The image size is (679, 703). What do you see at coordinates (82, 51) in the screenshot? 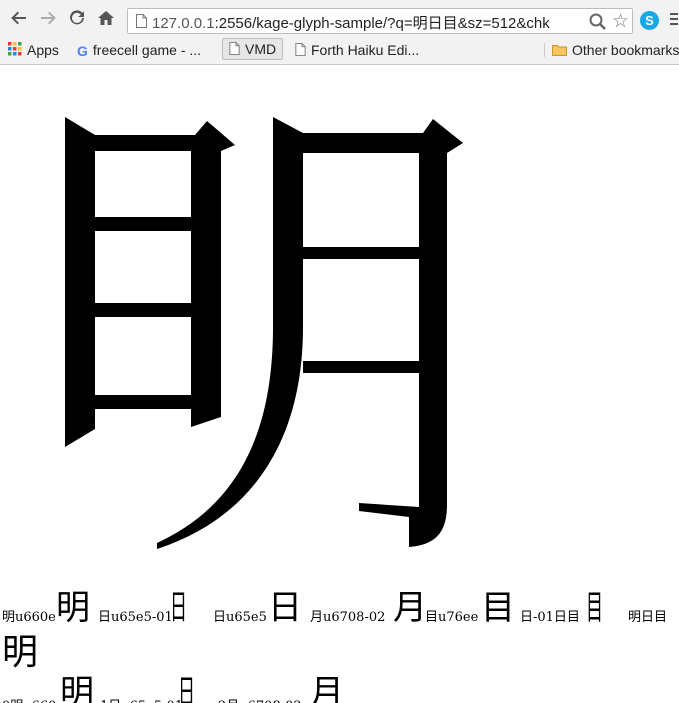
I see `google-g-icon: G` at bounding box center [82, 51].